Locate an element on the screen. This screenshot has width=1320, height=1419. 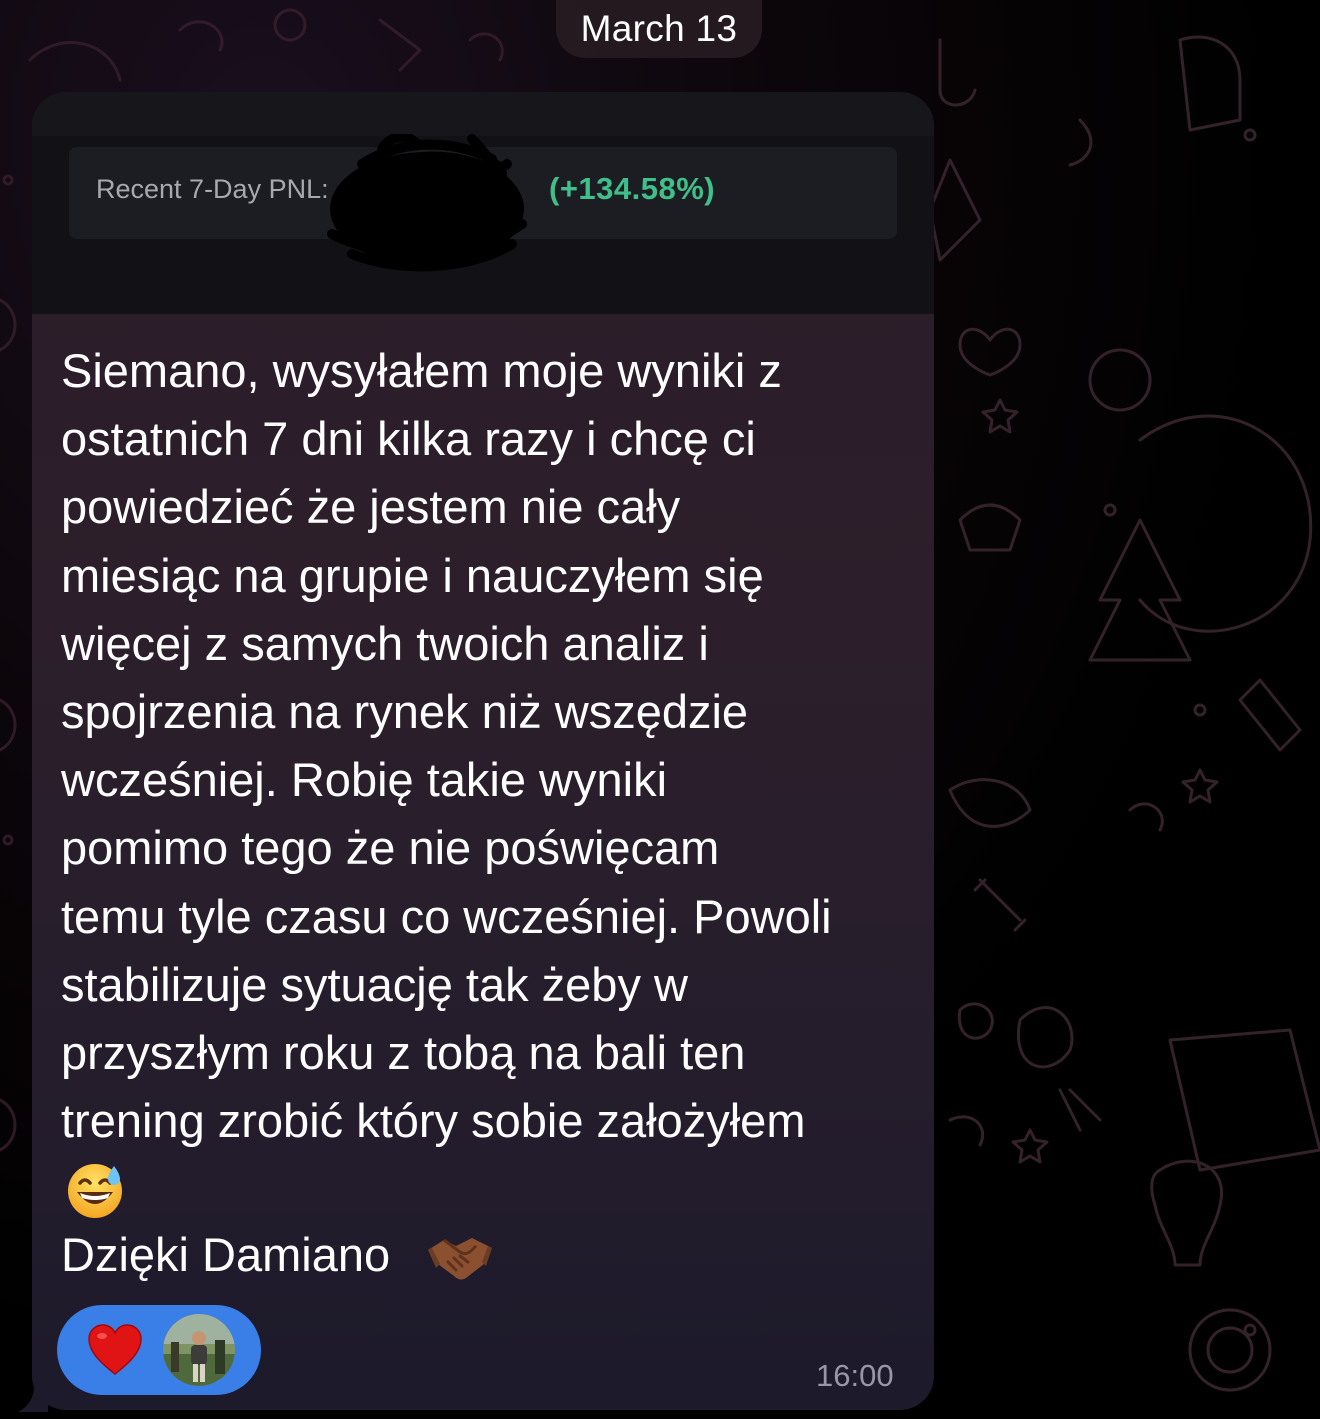
date-separator: March 13 is located at coordinates (659, 29).